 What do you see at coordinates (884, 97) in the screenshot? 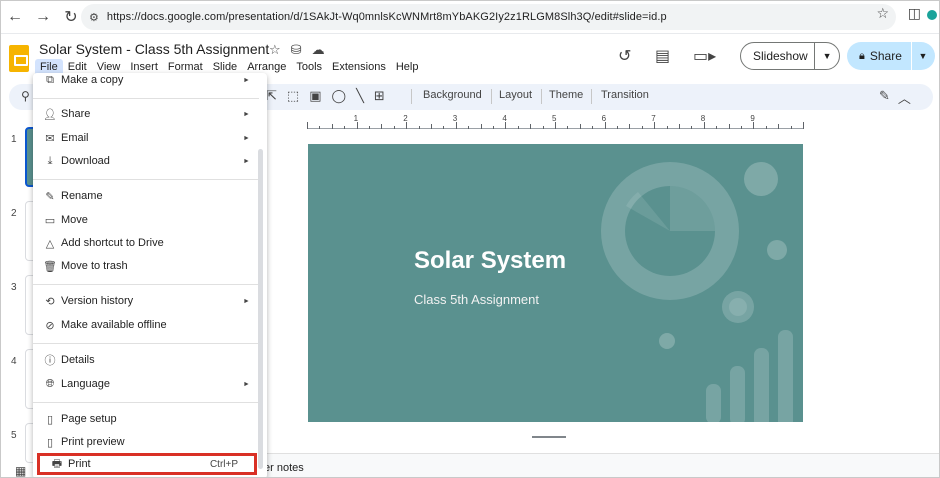
I see `pen-icon: ✎` at bounding box center [884, 97].